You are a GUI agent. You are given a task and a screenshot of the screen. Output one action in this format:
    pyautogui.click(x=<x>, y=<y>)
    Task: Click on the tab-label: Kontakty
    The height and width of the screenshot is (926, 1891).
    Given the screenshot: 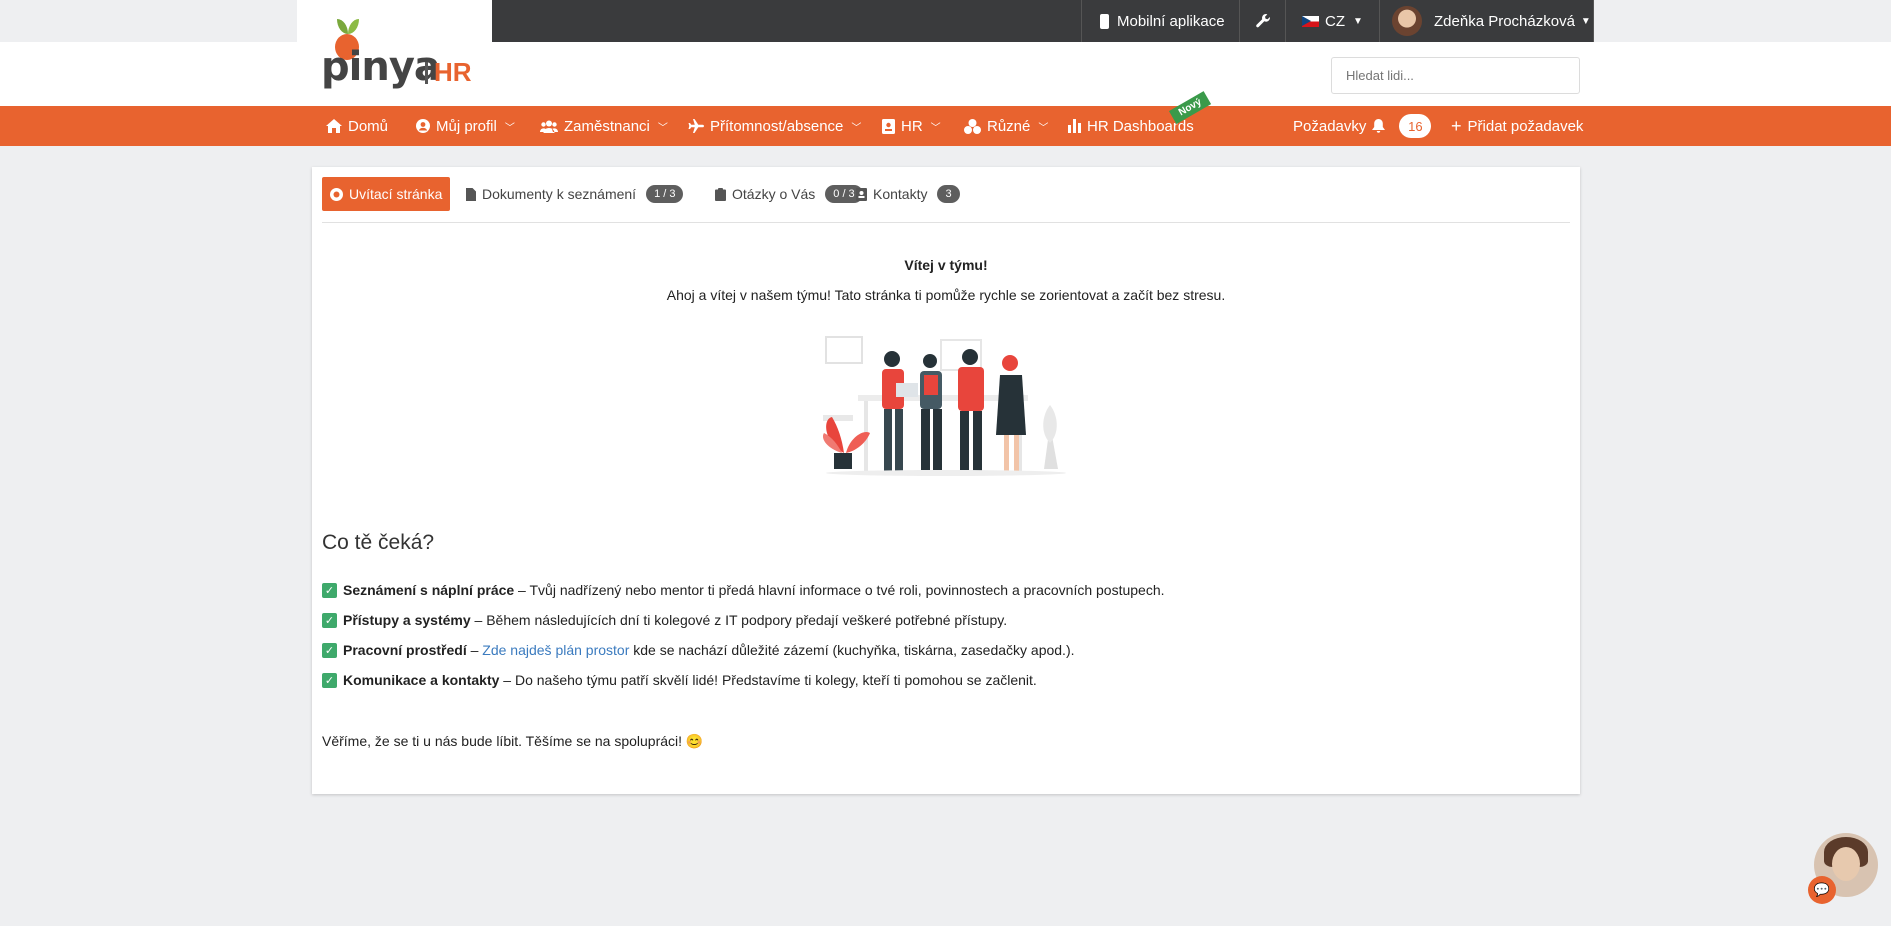 What is the action you would take?
    pyautogui.click(x=900, y=194)
    